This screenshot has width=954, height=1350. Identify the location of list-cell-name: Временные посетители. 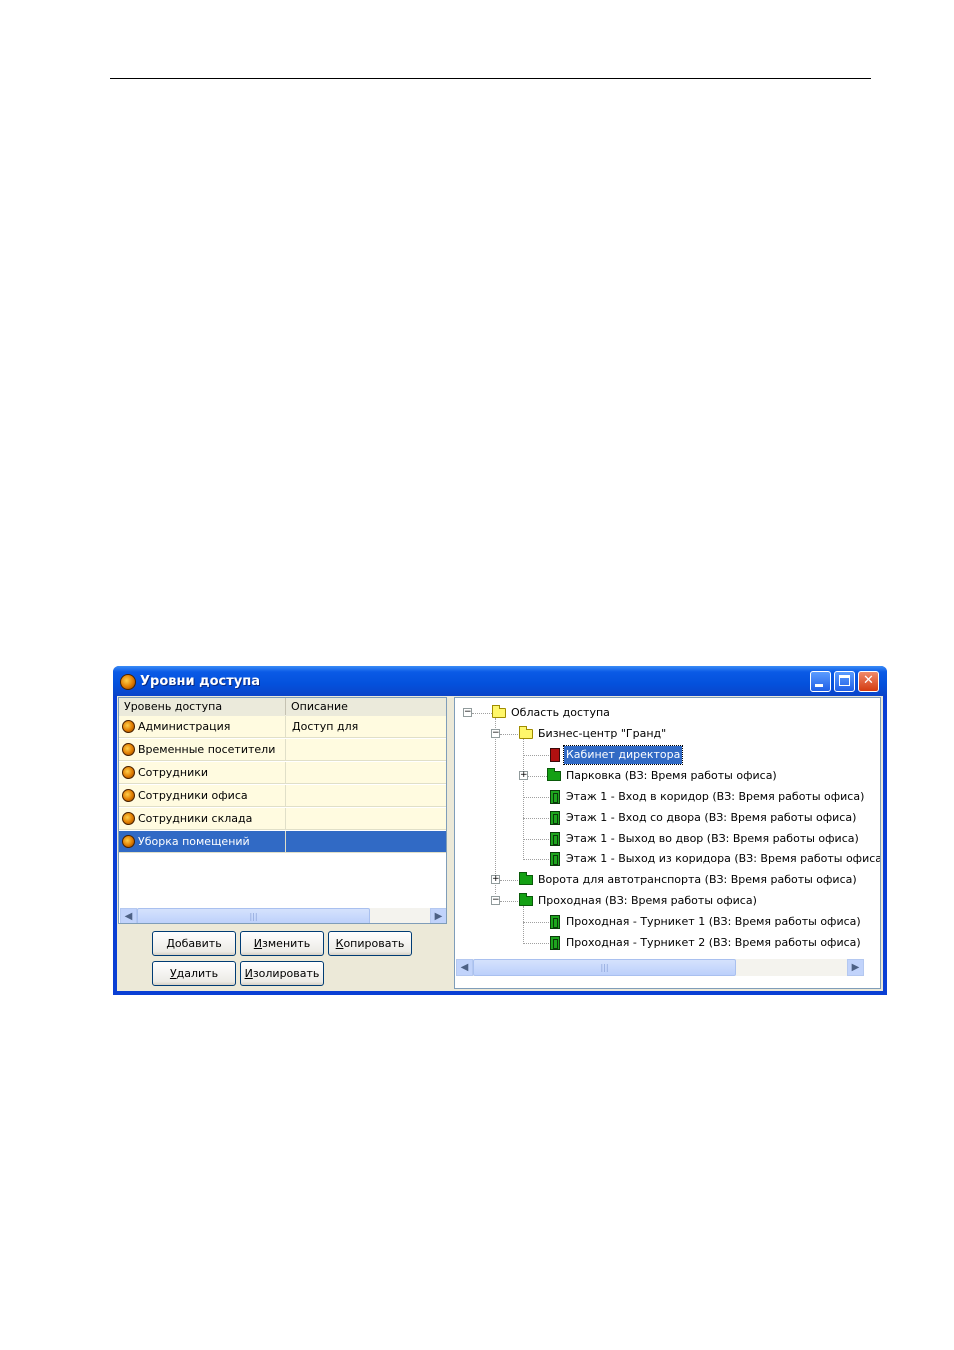
(202, 750).